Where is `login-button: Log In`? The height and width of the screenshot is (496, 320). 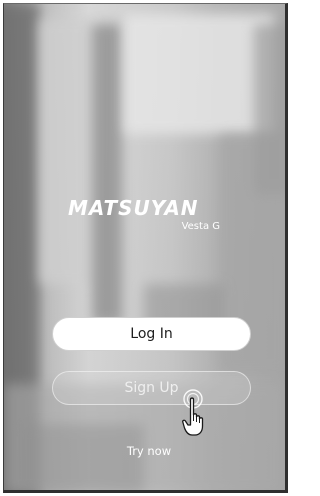 login-button: Log In is located at coordinates (151, 334).